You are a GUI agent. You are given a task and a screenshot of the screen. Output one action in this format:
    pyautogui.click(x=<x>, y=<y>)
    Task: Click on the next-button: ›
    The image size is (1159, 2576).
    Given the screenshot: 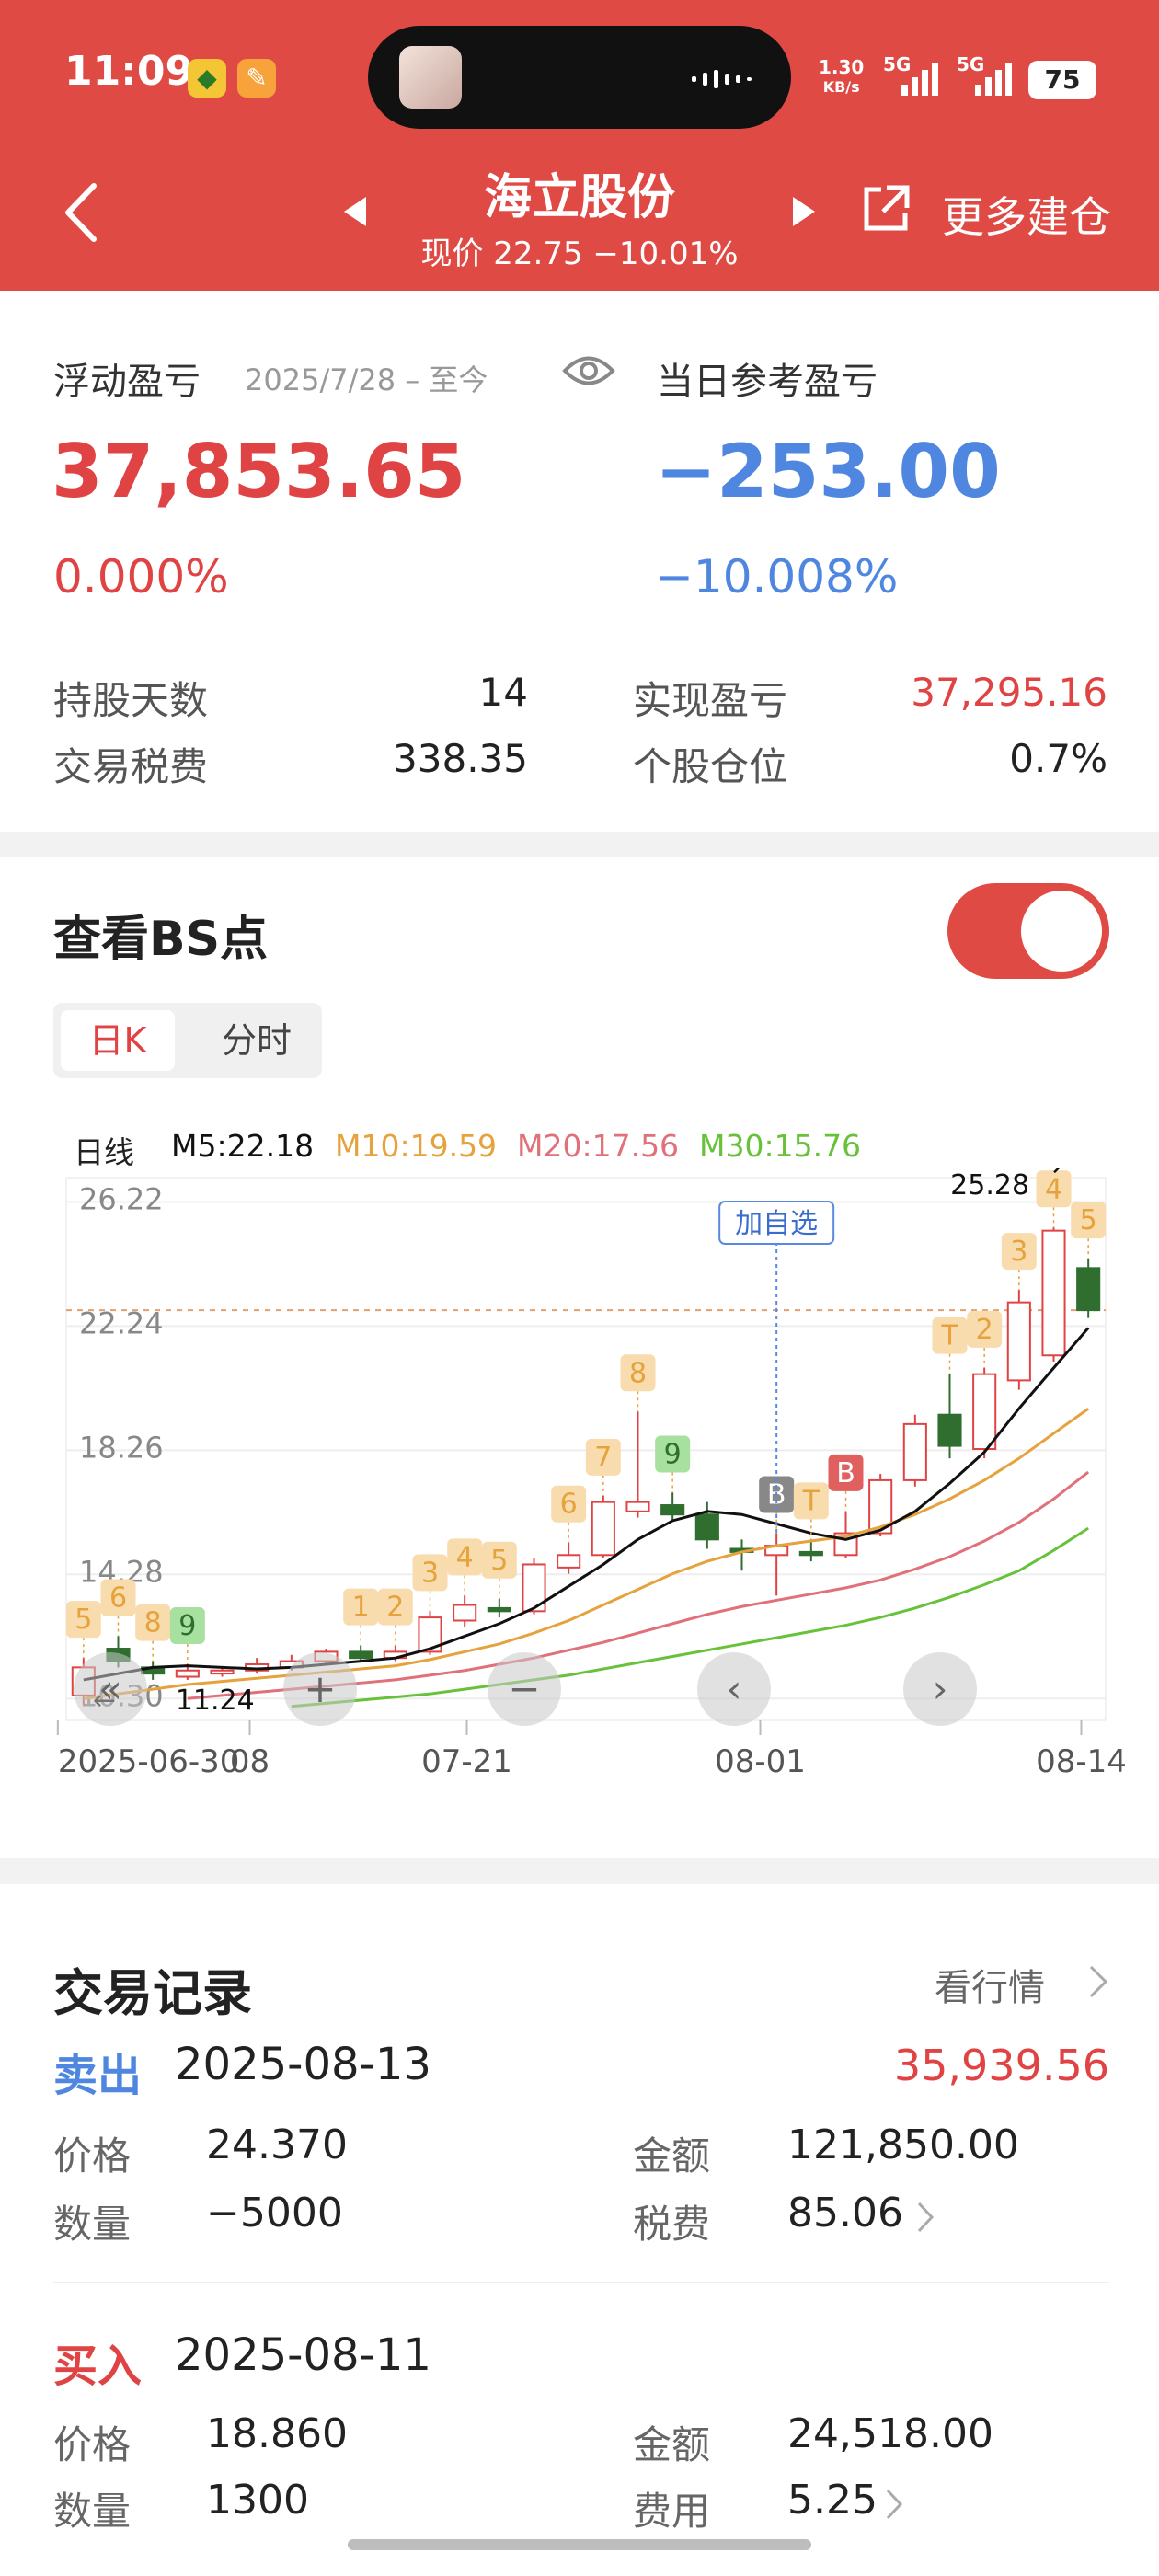 What is the action you would take?
    pyautogui.click(x=940, y=1689)
    